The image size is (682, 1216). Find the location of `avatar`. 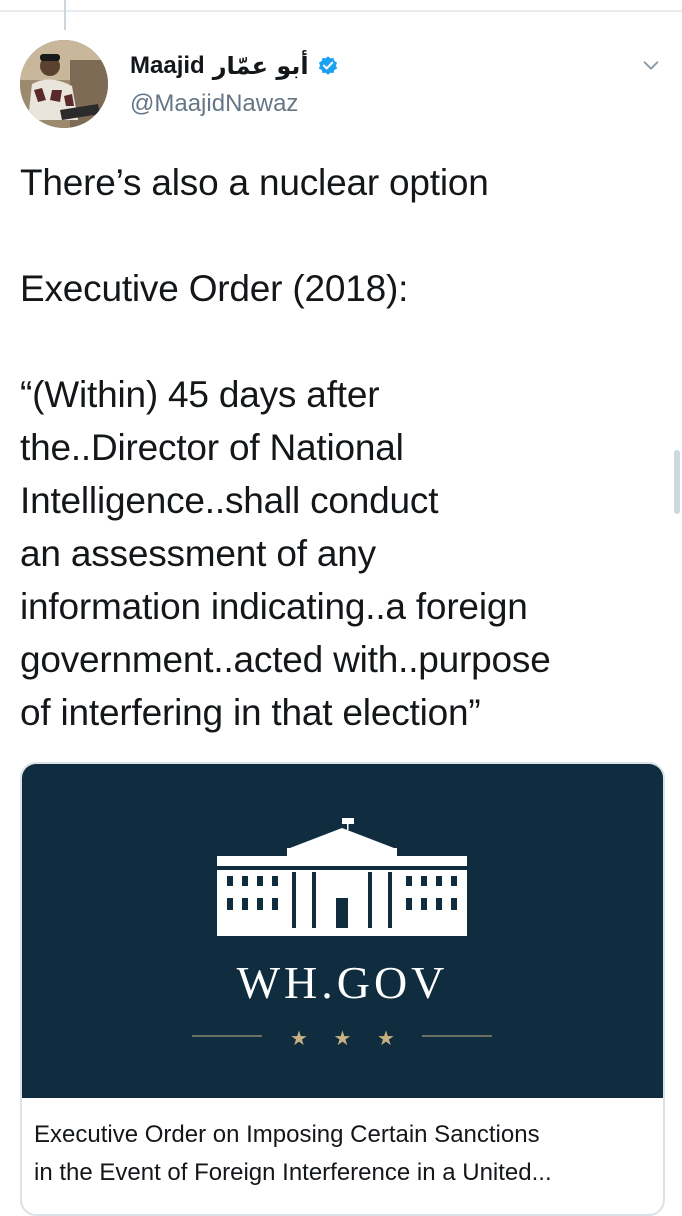

avatar is located at coordinates (64, 84).